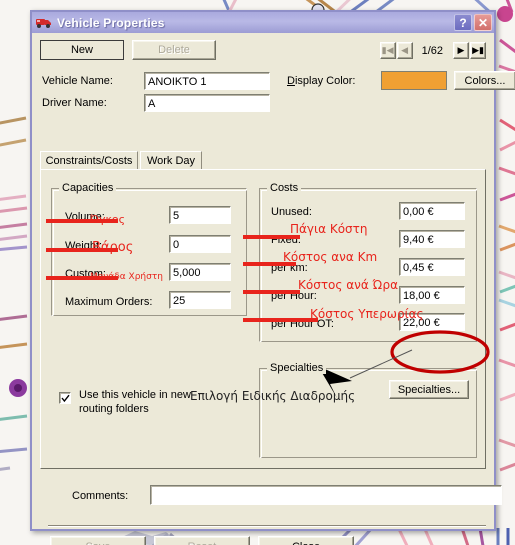 The width and height of the screenshot is (515, 545). I want to click on last-record-button: ▶▮, so click(478, 50).